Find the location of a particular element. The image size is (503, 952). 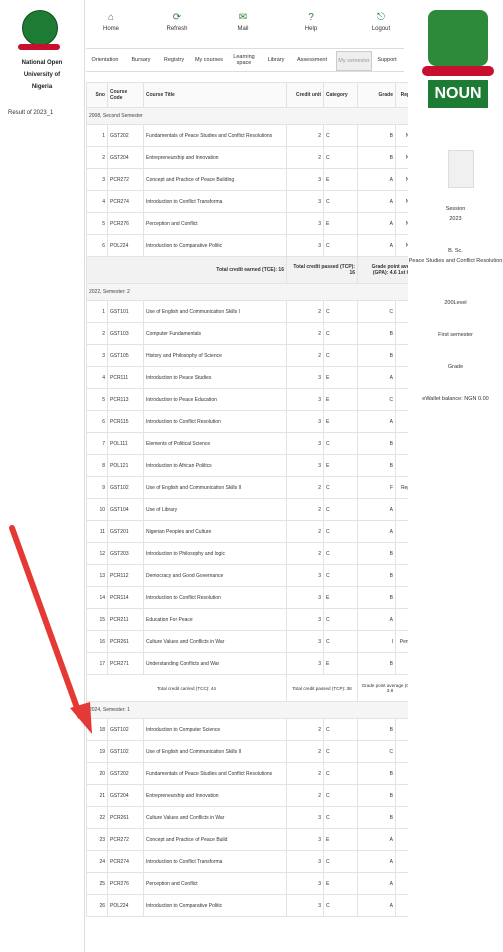

table-row: 25 PCR276 Perception and Conflict 3 E A is located at coordinates (254, 883).